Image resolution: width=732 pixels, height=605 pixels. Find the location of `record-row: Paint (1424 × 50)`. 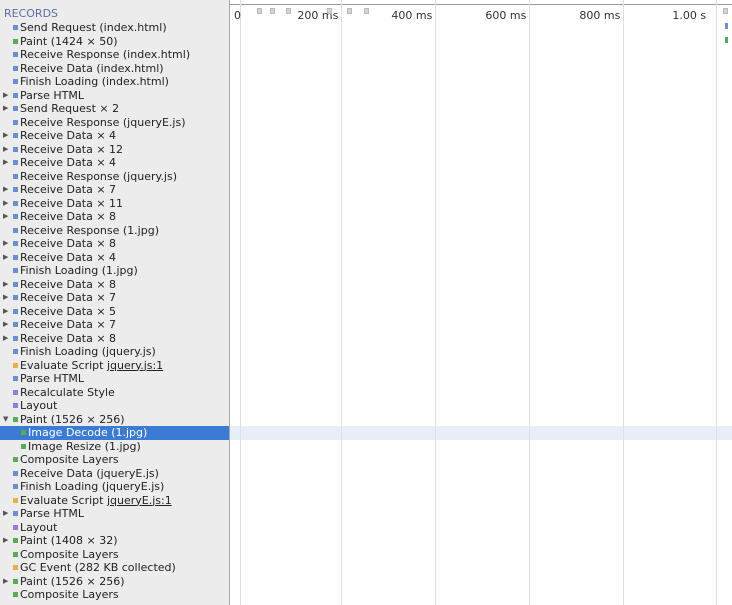

record-row: Paint (1424 × 50) is located at coordinates (114, 42).